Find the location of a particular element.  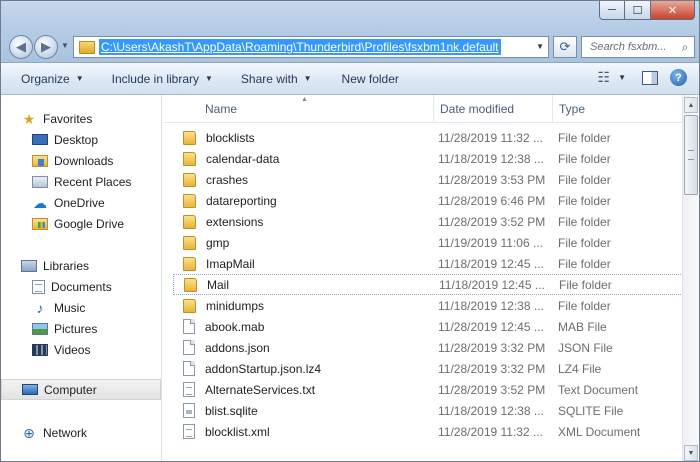

maximize-button: ☐ is located at coordinates (638, 10).